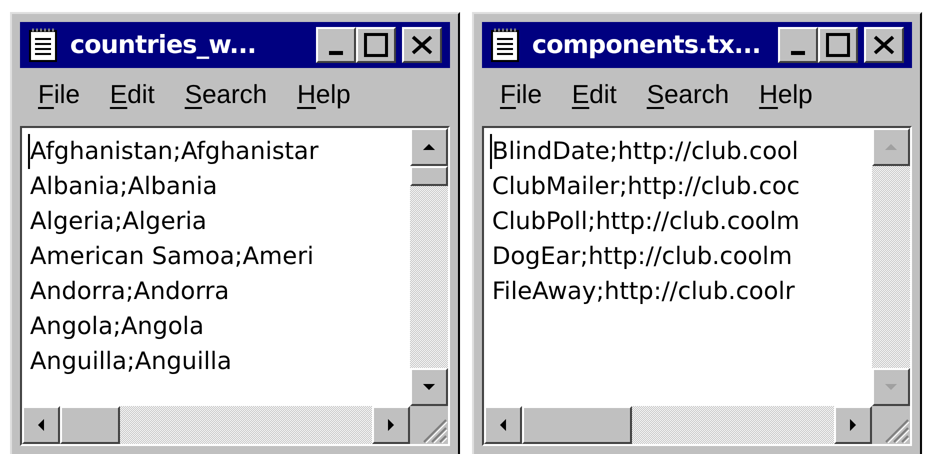 This screenshot has height=454, width=934. What do you see at coordinates (123, 186) in the screenshot?
I see `text-line: Albania;Albania` at bounding box center [123, 186].